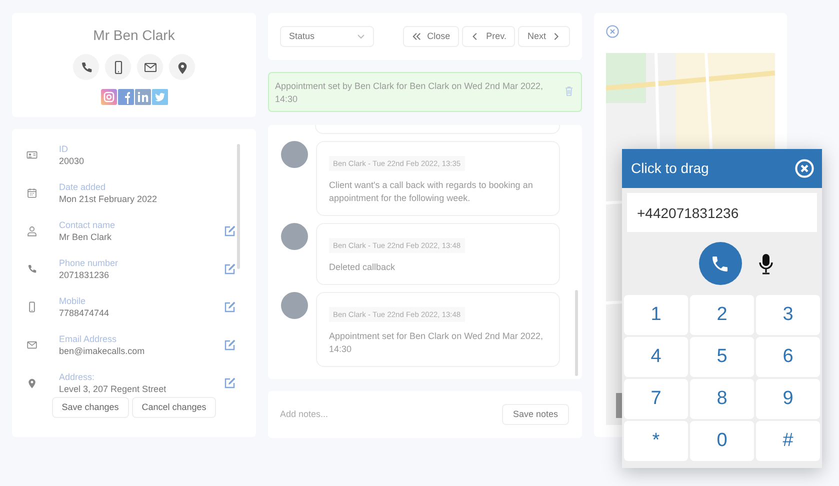  I want to click on phone-button, so click(86, 67).